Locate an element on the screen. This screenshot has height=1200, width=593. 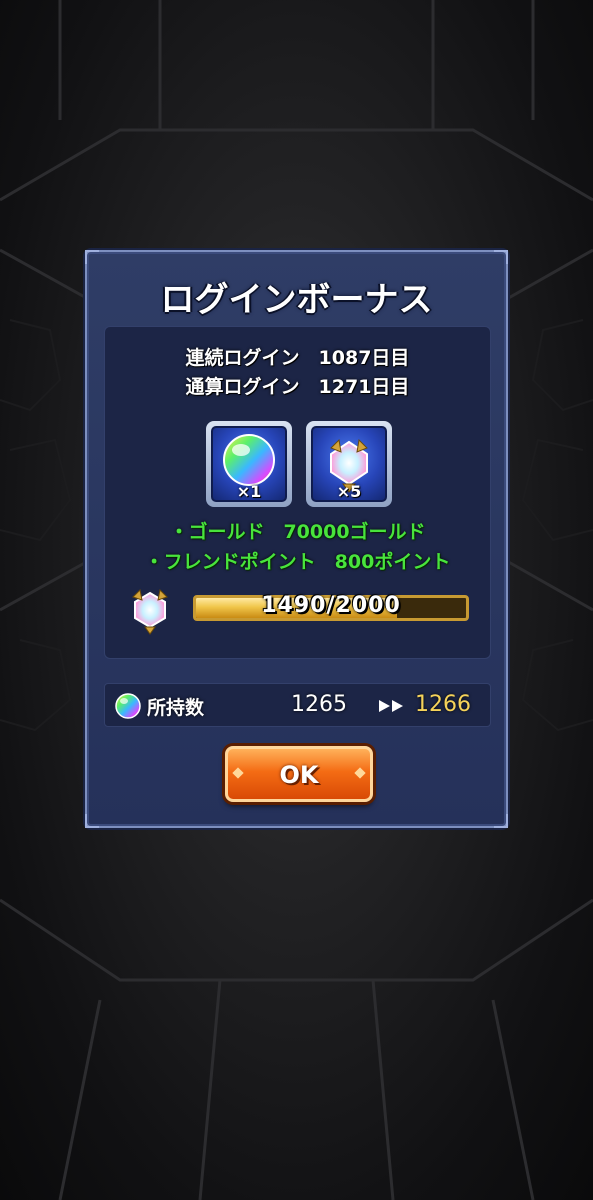
ok-button: OK is located at coordinates (299, 774).